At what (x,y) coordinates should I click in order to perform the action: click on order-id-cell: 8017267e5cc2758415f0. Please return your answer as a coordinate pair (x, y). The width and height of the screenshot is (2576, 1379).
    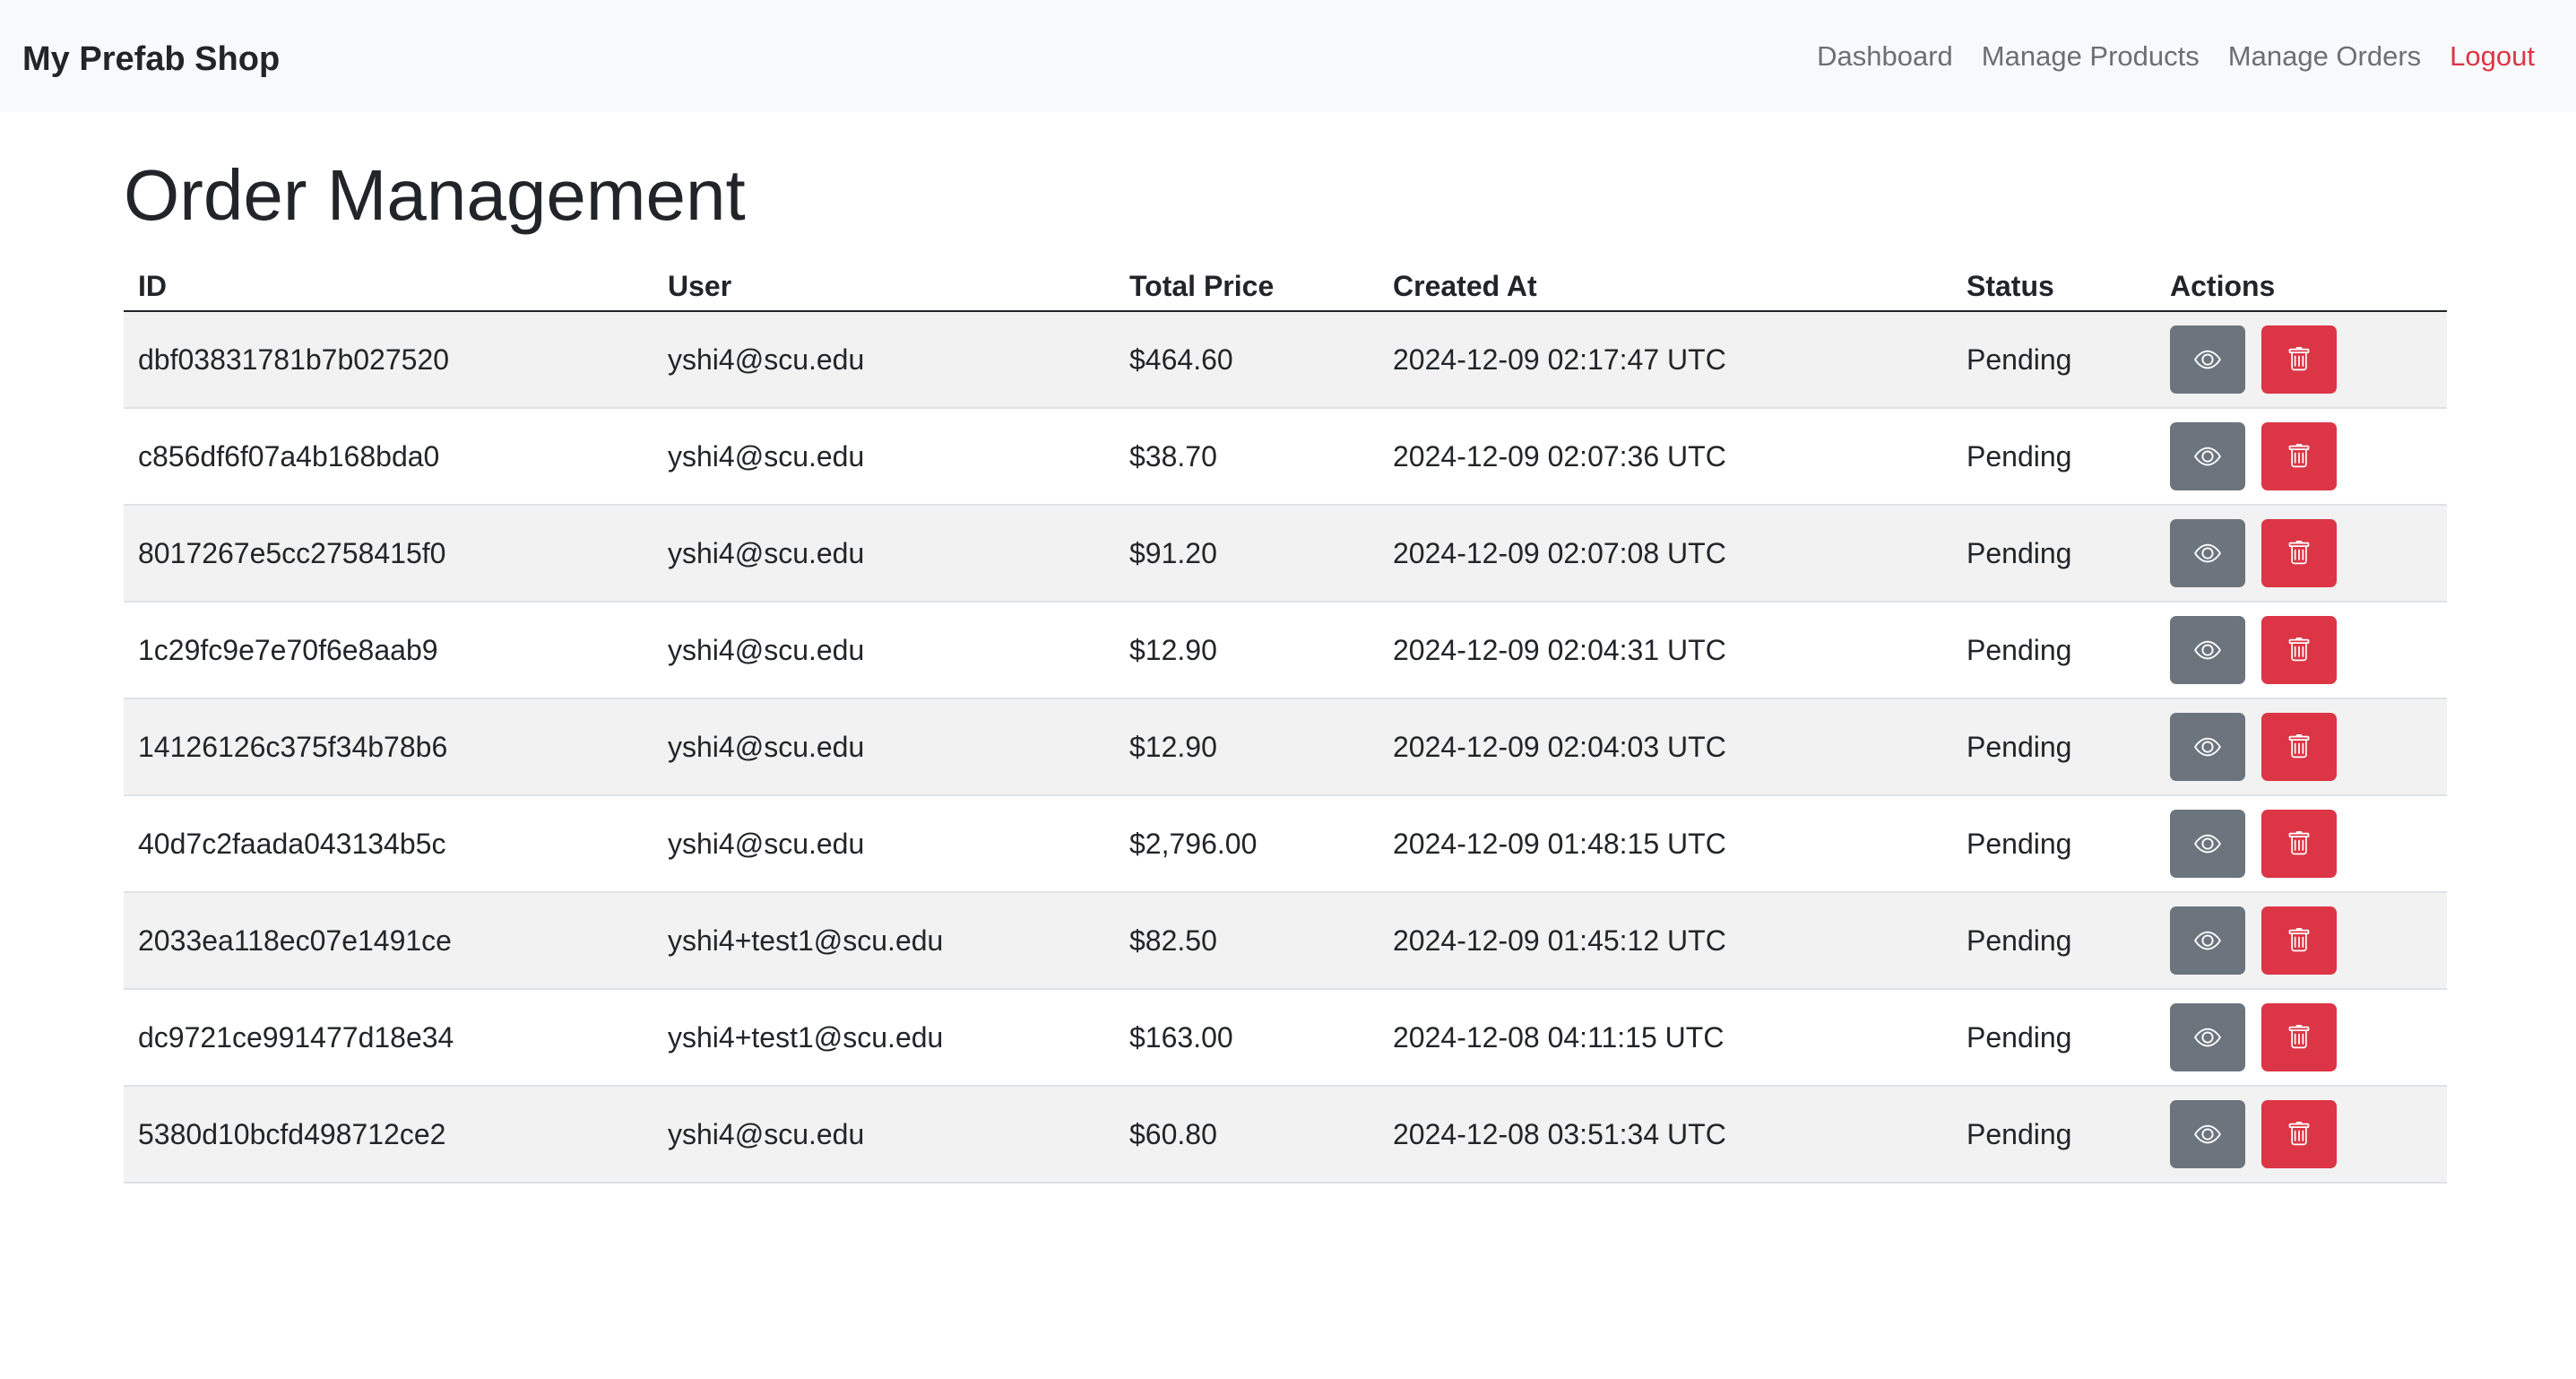
    Looking at the image, I should click on (388, 554).